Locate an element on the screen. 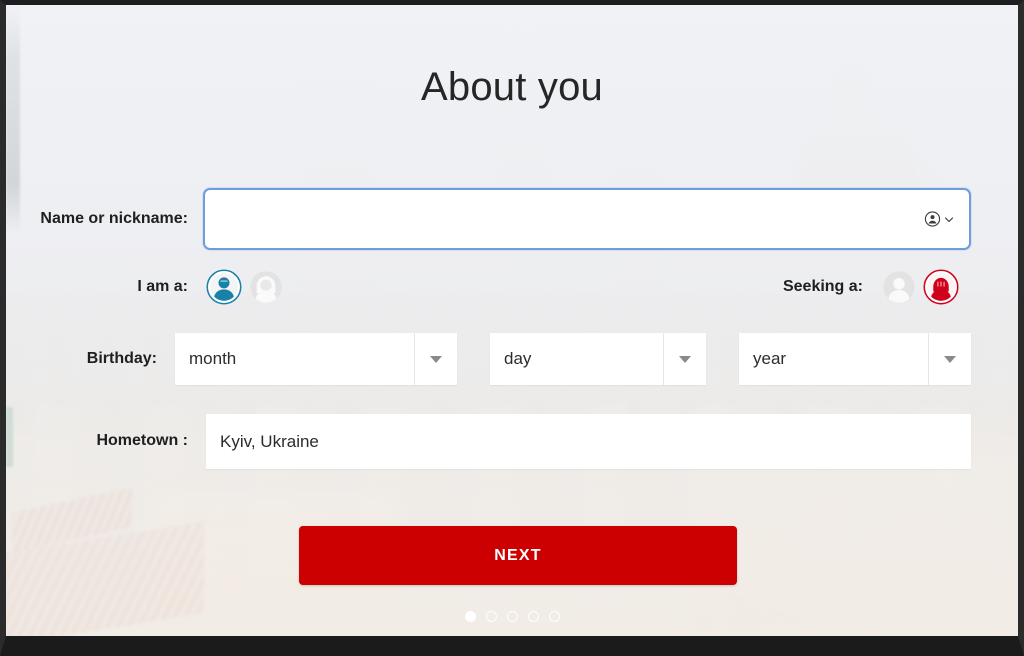  birthday-selects: month day year is located at coordinates (573, 359).